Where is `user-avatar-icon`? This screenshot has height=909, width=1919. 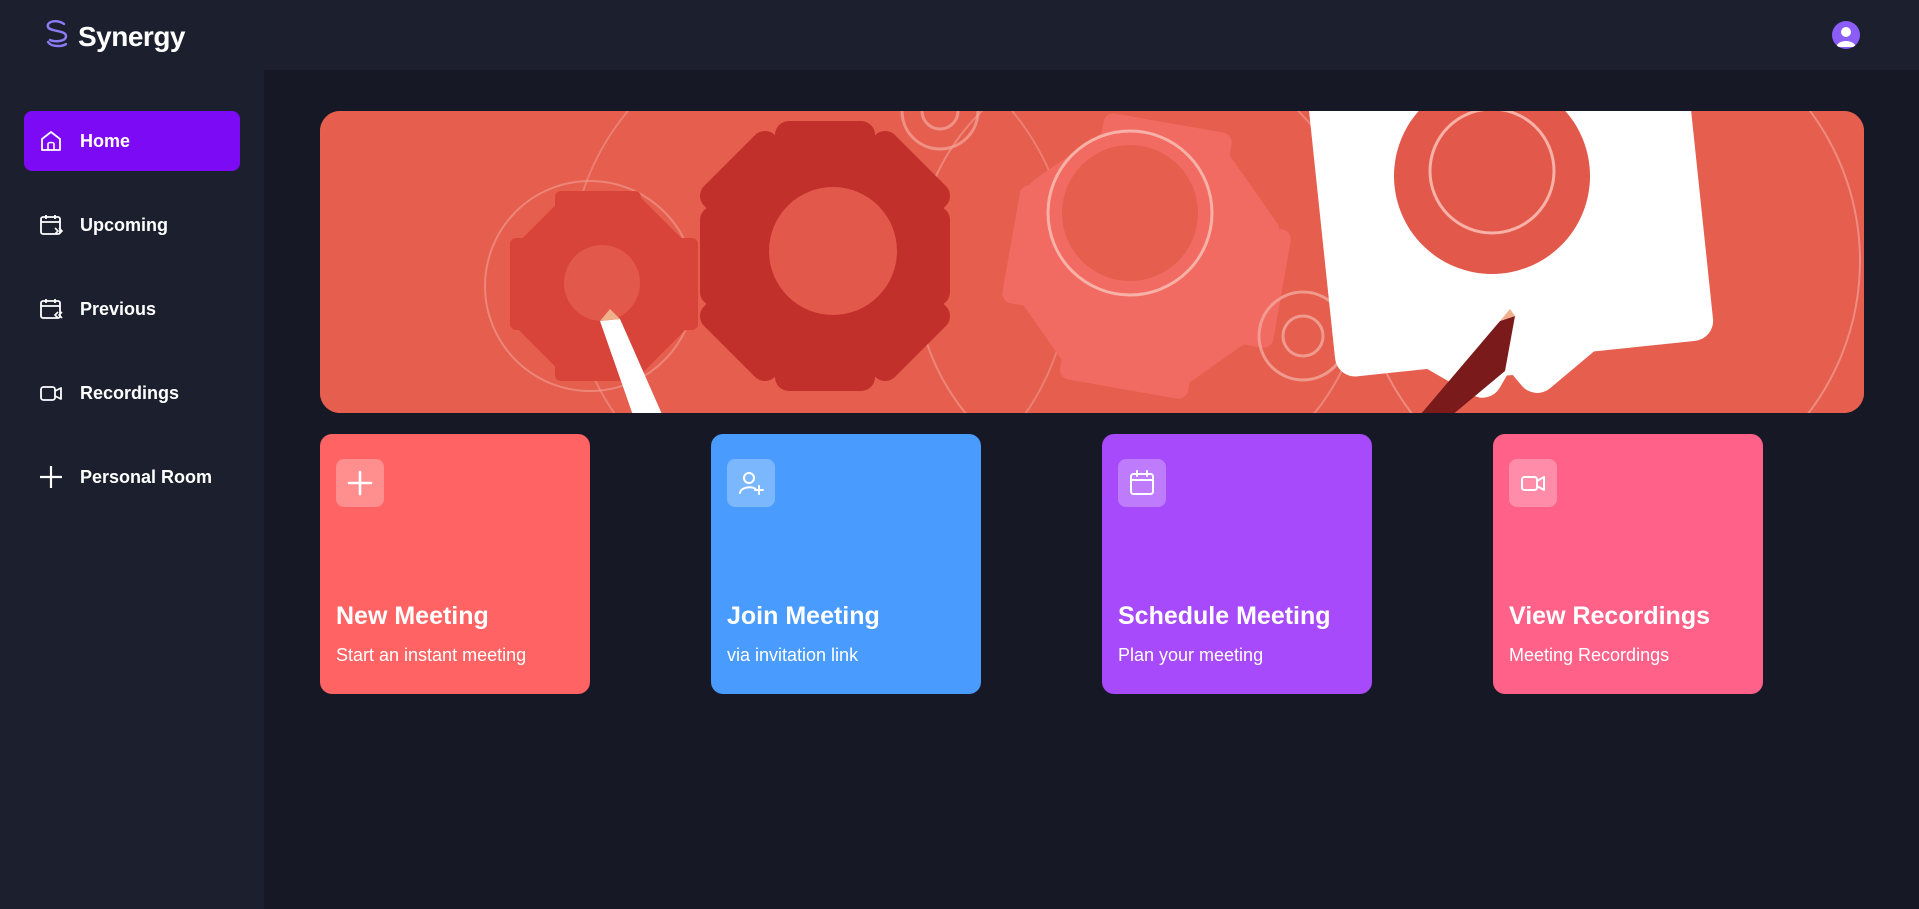
user-avatar-icon is located at coordinates (1846, 37).